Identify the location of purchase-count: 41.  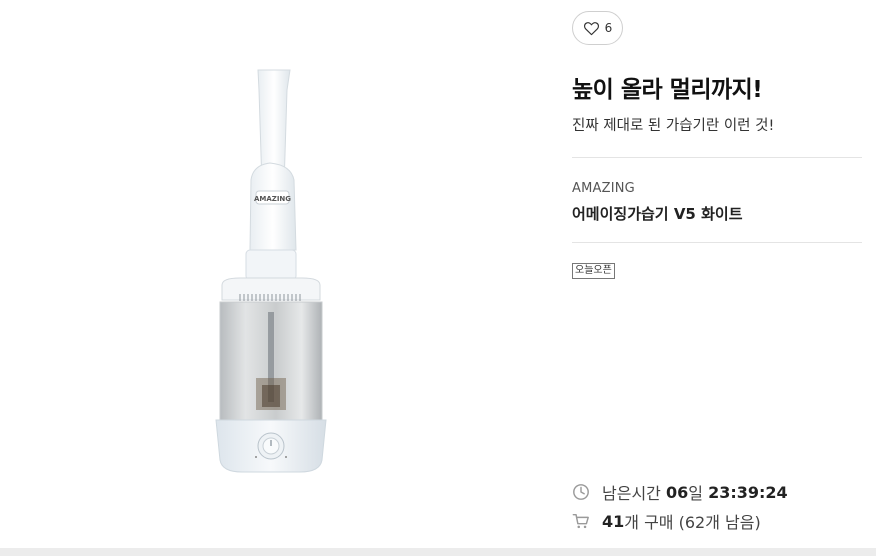
(613, 521).